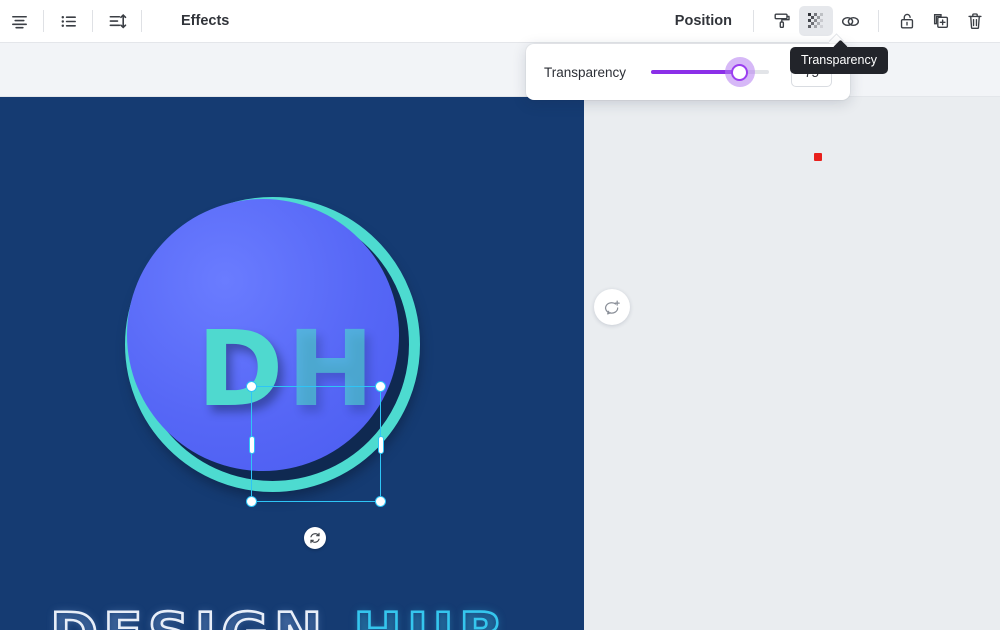 The width and height of the screenshot is (1000, 630). I want to click on position-button: Position, so click(703, 21).